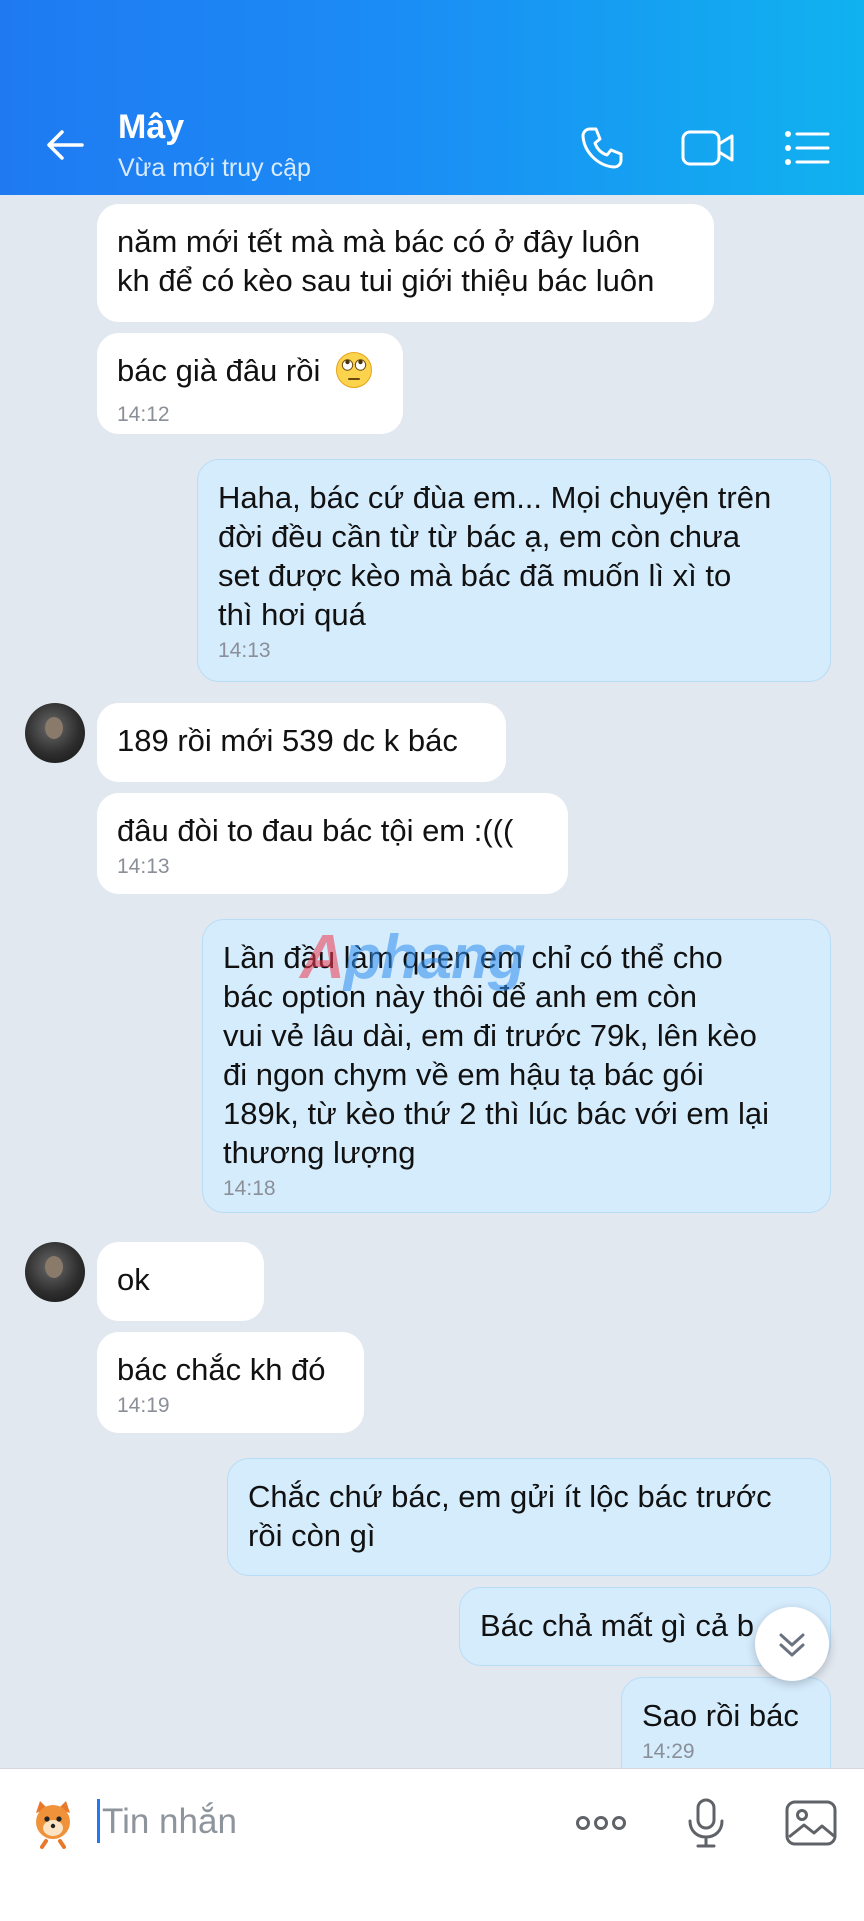  Describe the element at coordinates (668, 1751) in the screenshot. I see `message-time: 14:29` at that location.